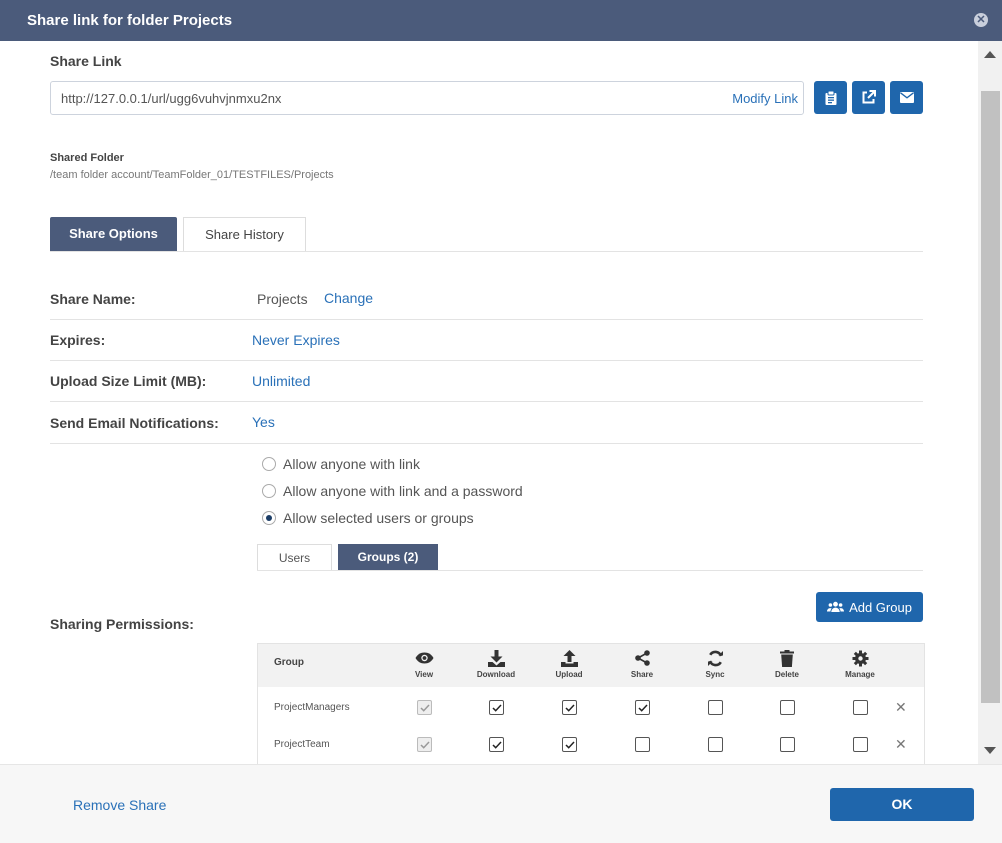 The width and height of the screenshot is (1002, 843). What do you see at coordinates (93, 299) in the screenshot?
I see `share-name-label: Share Name:` at bounding box center [93, 299].